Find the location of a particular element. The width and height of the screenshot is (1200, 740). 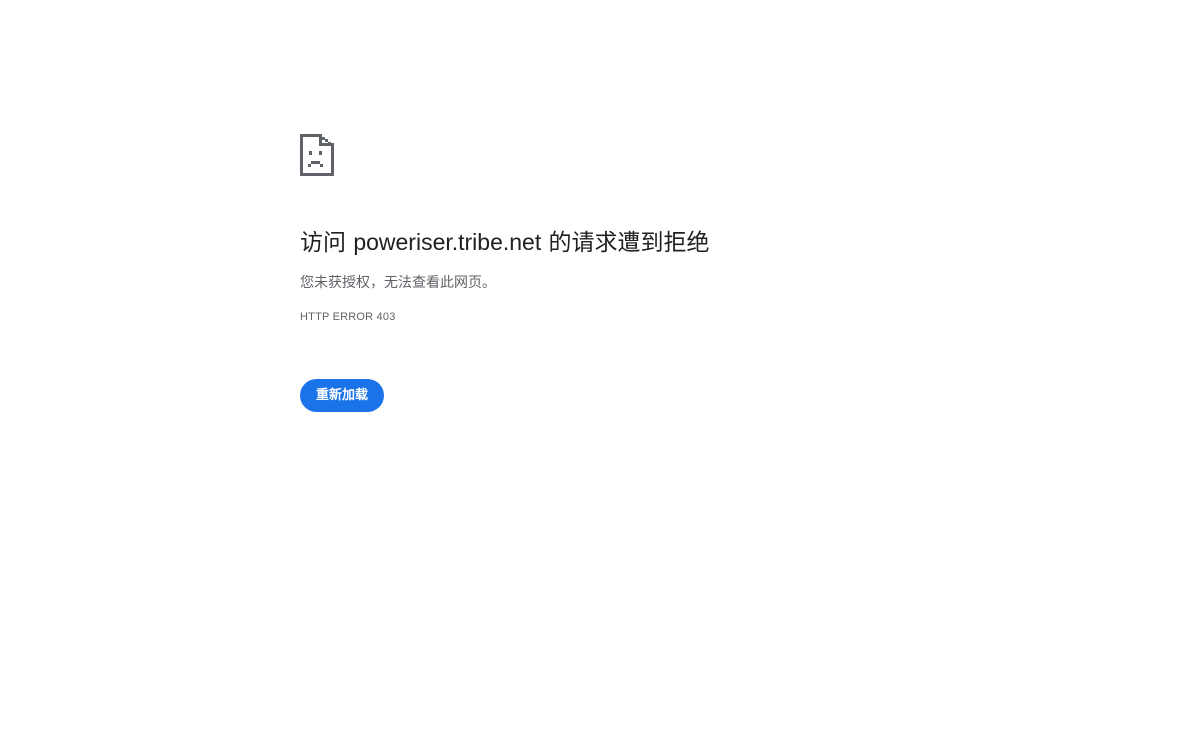

error-description: 您未获授权，无法查看此网页。 is located at coordinates (398, 283).